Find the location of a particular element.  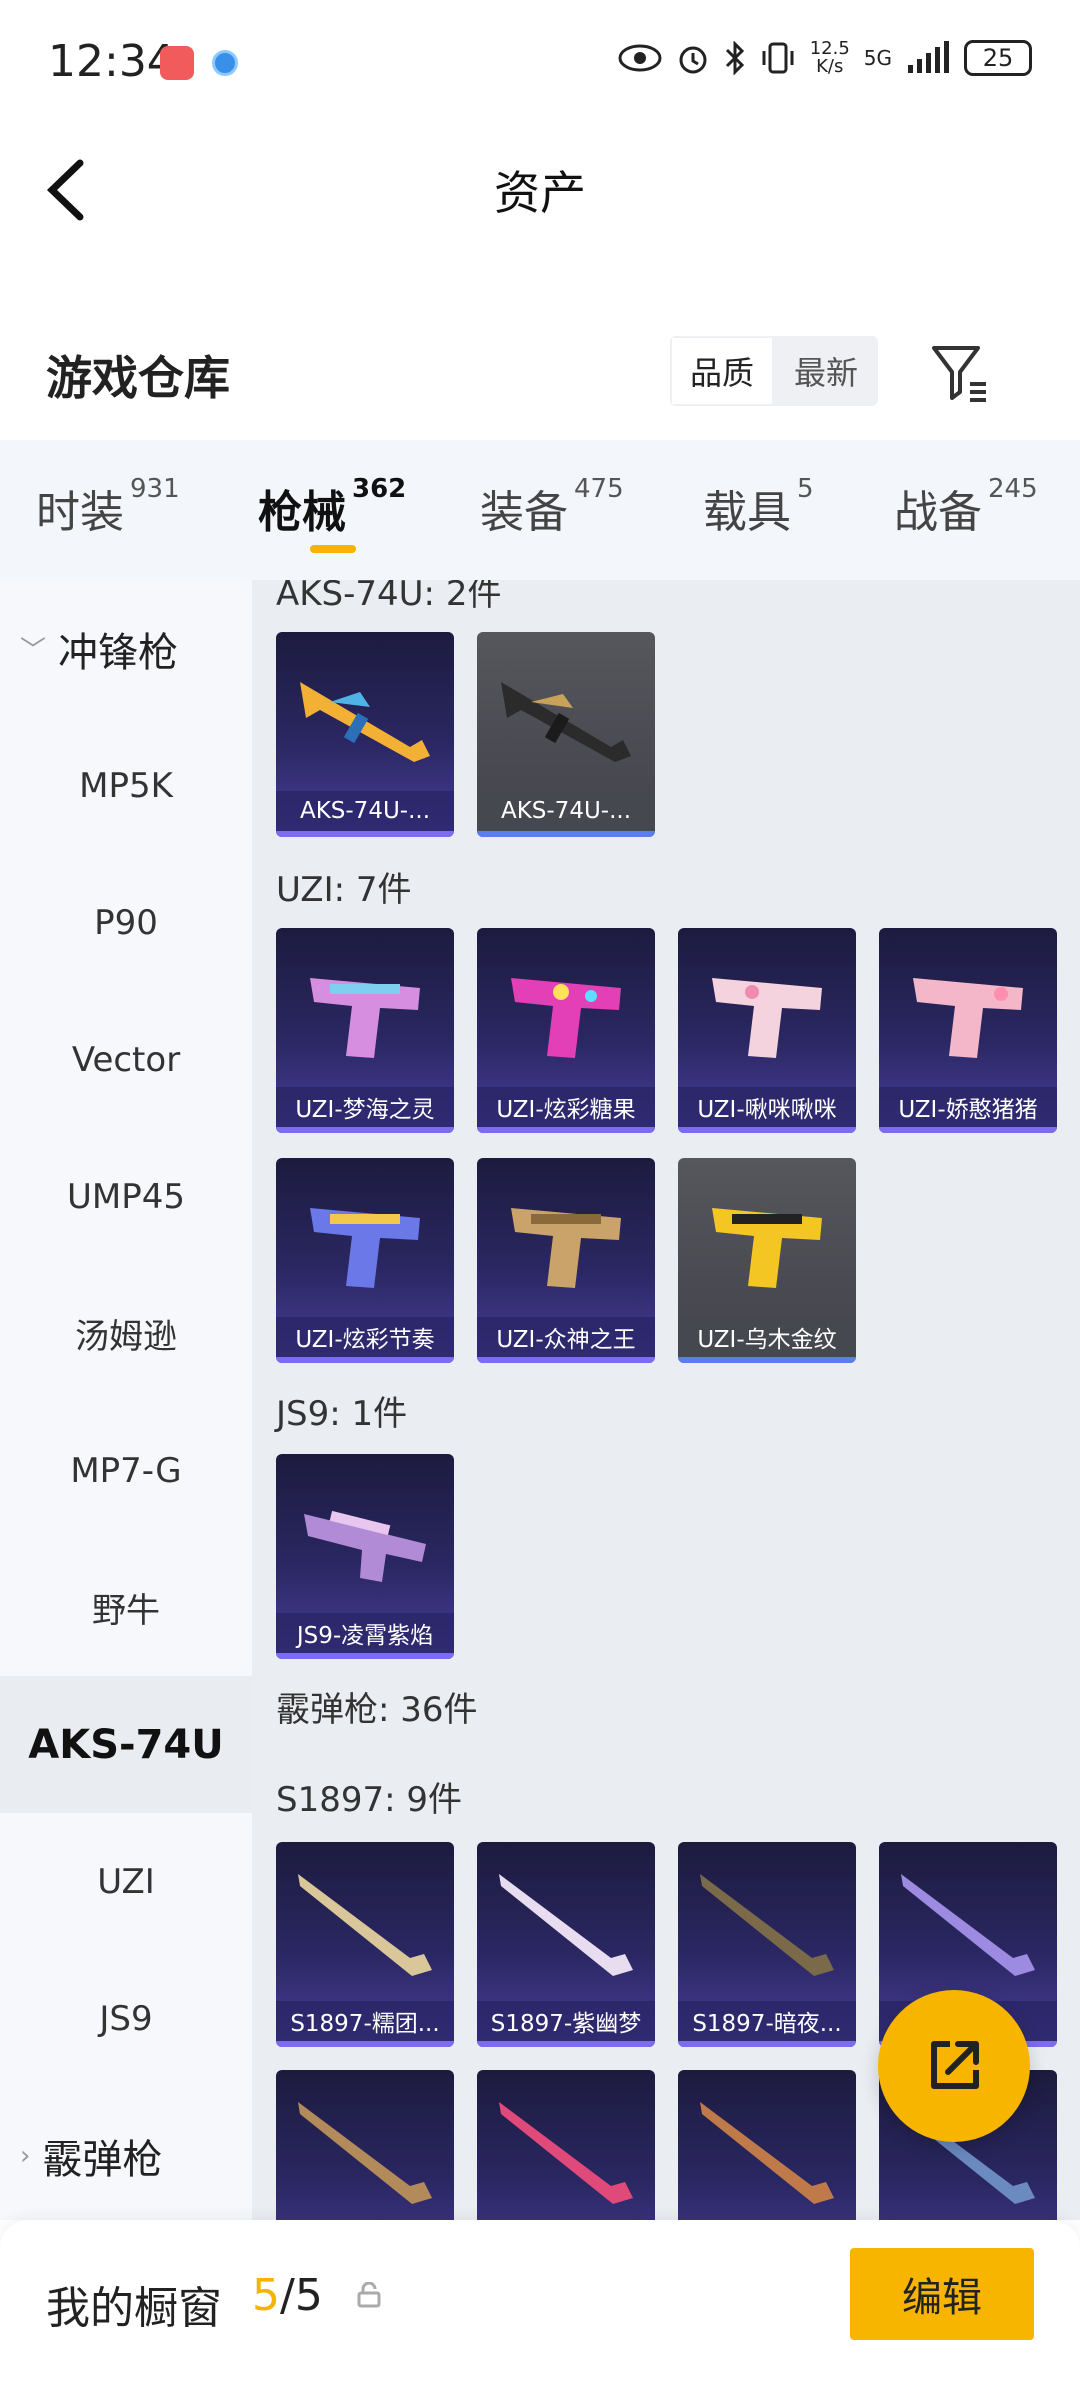

section-label-js9: JS9: 1件 is located at coordinates (342, 1414).